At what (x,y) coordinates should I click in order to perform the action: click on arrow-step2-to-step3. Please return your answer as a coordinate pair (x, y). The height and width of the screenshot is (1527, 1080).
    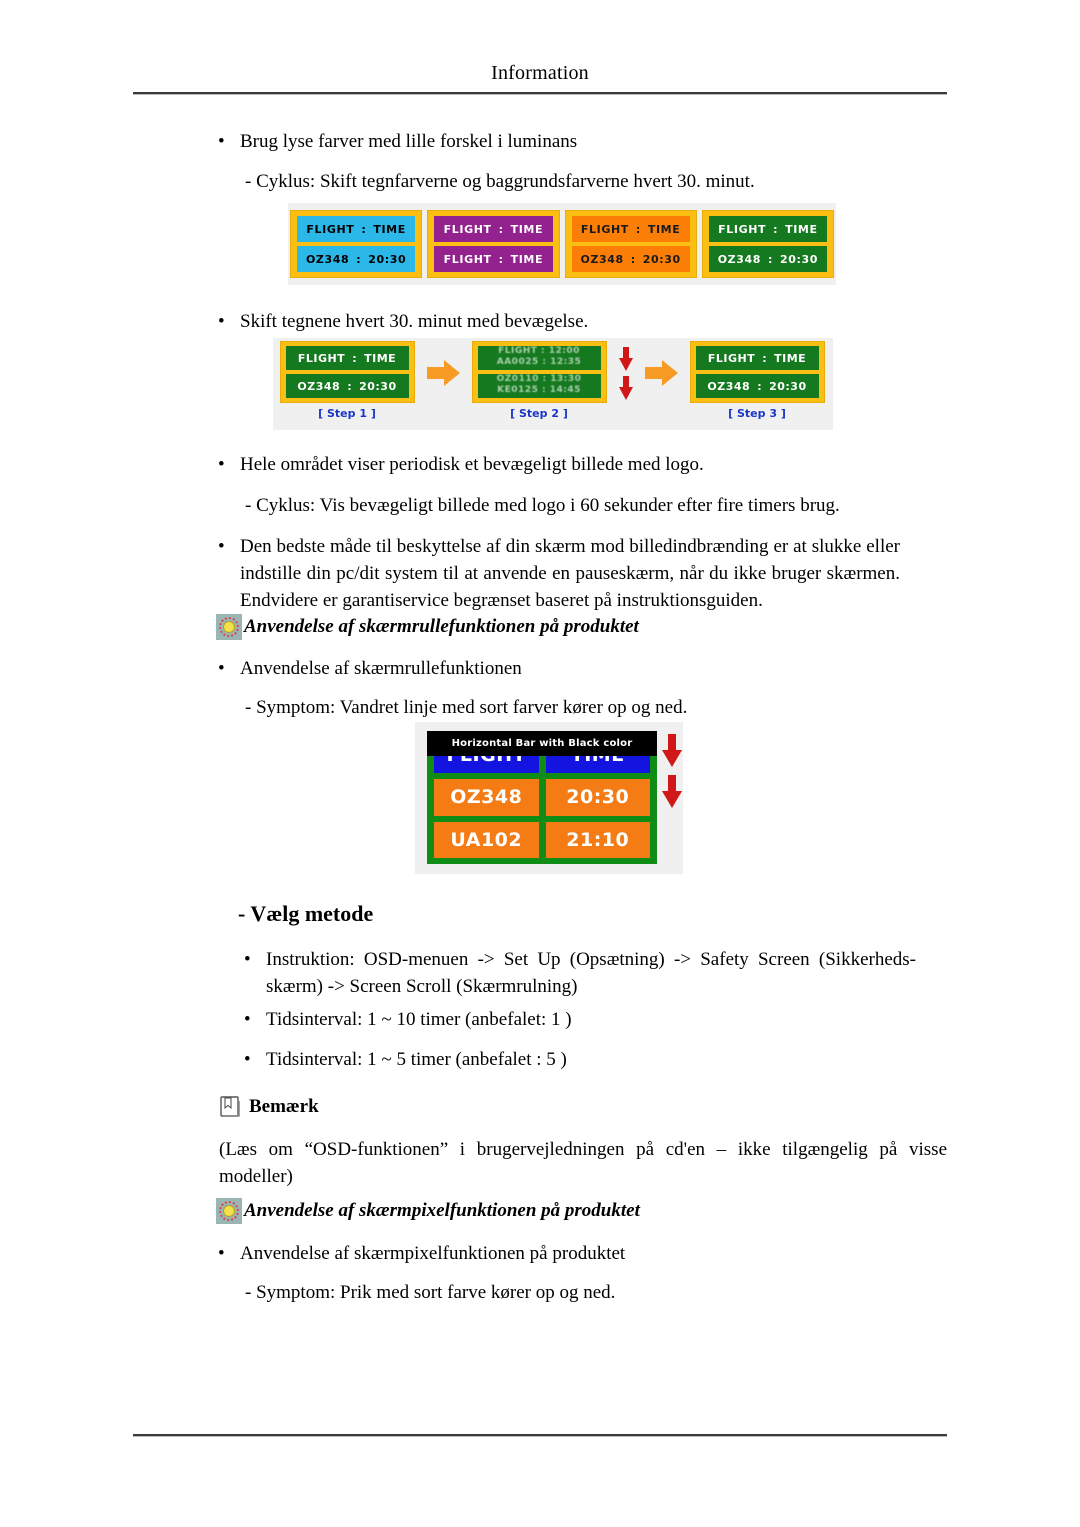
    Looking at the image, I should click on (661, 373).